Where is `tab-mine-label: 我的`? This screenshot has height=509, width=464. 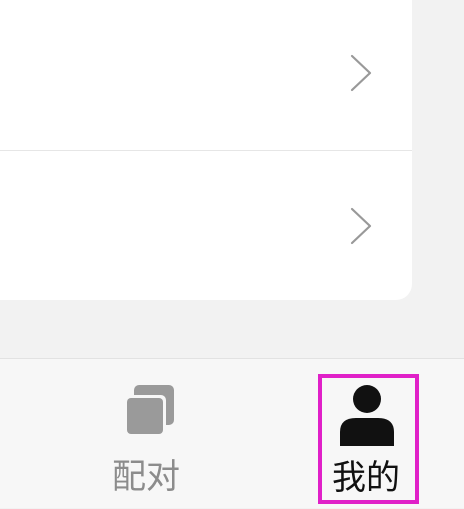
tab-mine-label: 我的 is located at coordinates (366, 478).